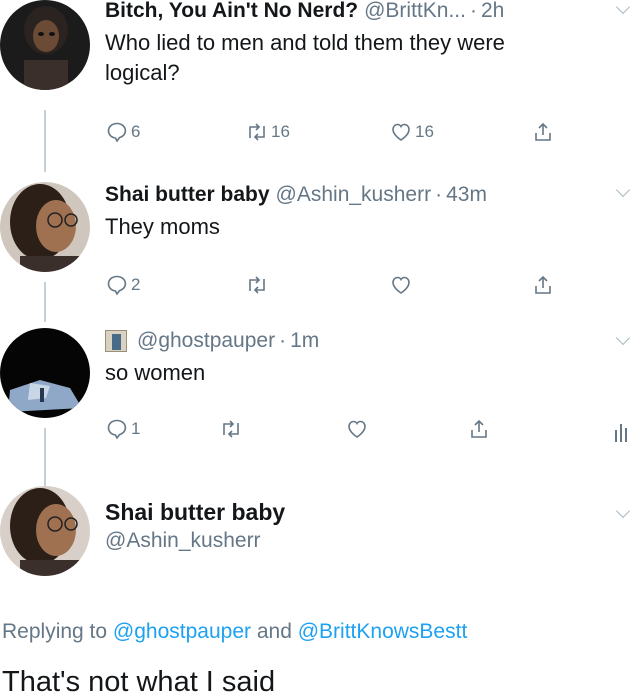 The width and height of the screenshot is (632, 700). What do you see at coordinates (368, 358) in the screenshot?
I see `tweet: @ghostpauper · 1m so women` at bounding box center [368, 358].